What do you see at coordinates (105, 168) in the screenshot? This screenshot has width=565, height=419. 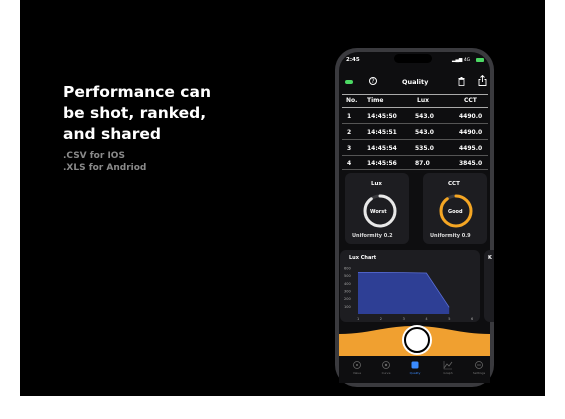 I see `subtext-line-2: .XLS for Andriod` at bounding box center [105, 168].